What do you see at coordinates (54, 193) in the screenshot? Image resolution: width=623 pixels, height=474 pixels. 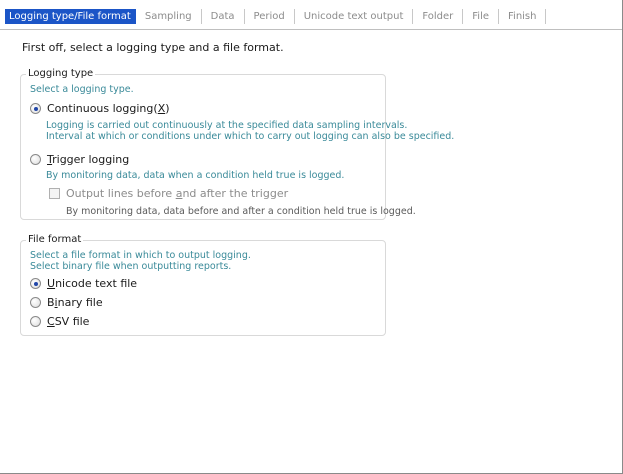 I see `checkbox-icon` at bounding box center [54, 193].